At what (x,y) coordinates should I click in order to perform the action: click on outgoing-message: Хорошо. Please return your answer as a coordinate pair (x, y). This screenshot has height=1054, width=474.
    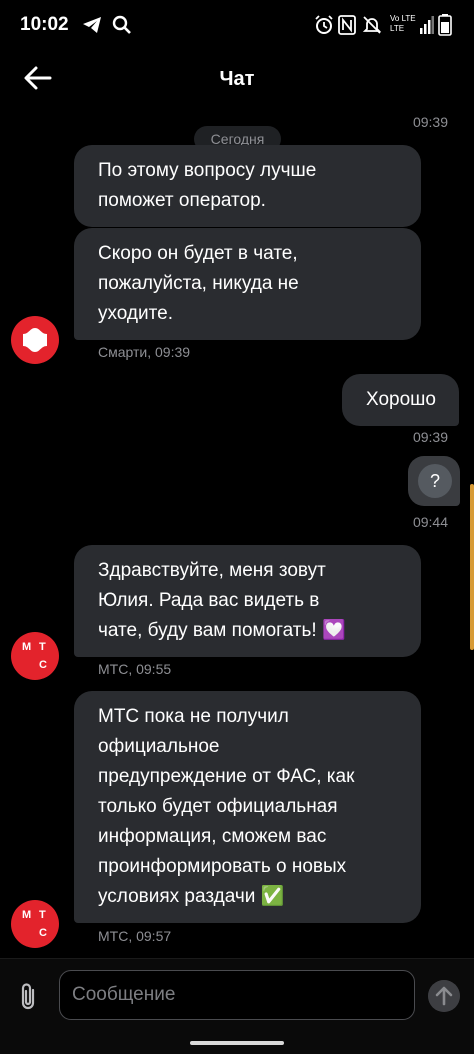
    Looking at the image, I should click on (400, 400).